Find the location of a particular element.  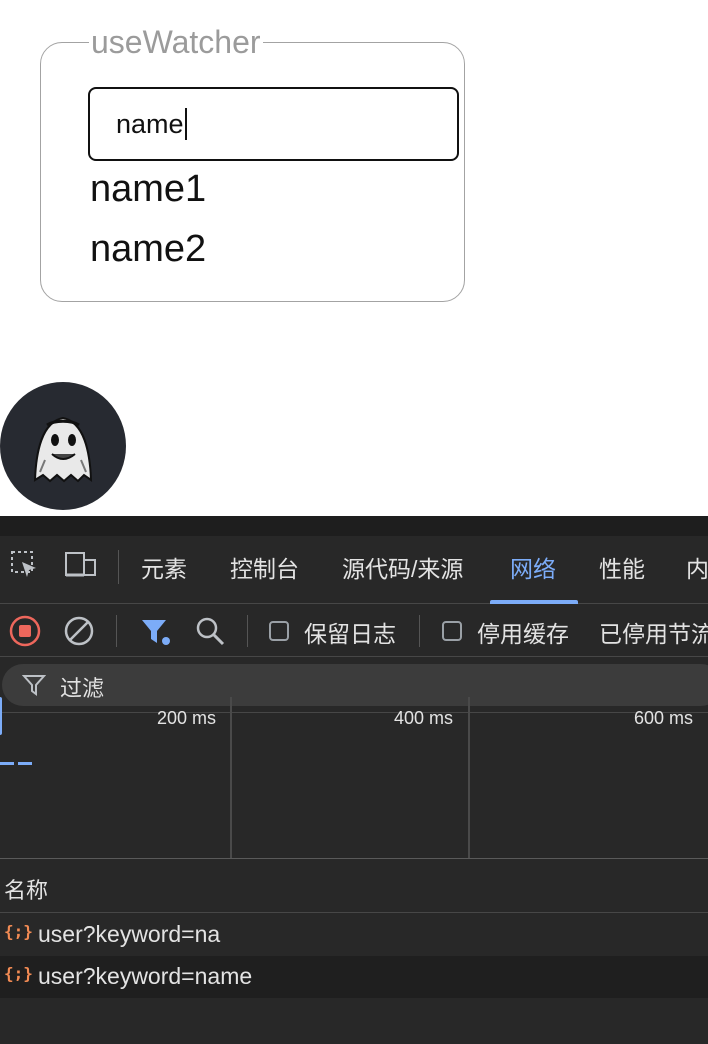

tab-sources: 源代码/来源 is located at coordinates (402, 567).